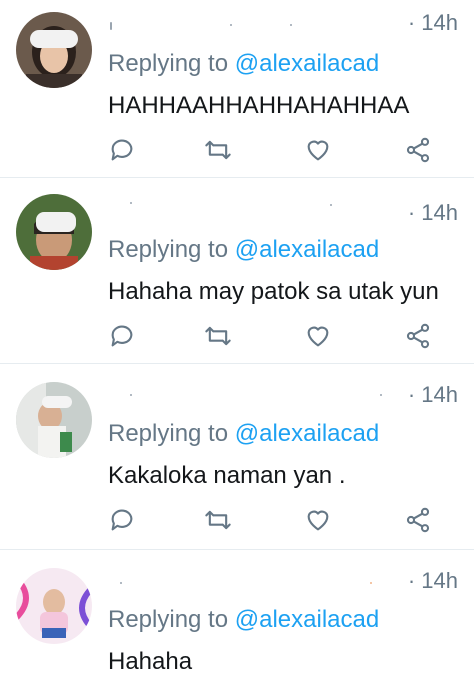 The width and height of the screenshot is (474, 682). I want to click on tweet-text: Hahaha, so click(150, 661).